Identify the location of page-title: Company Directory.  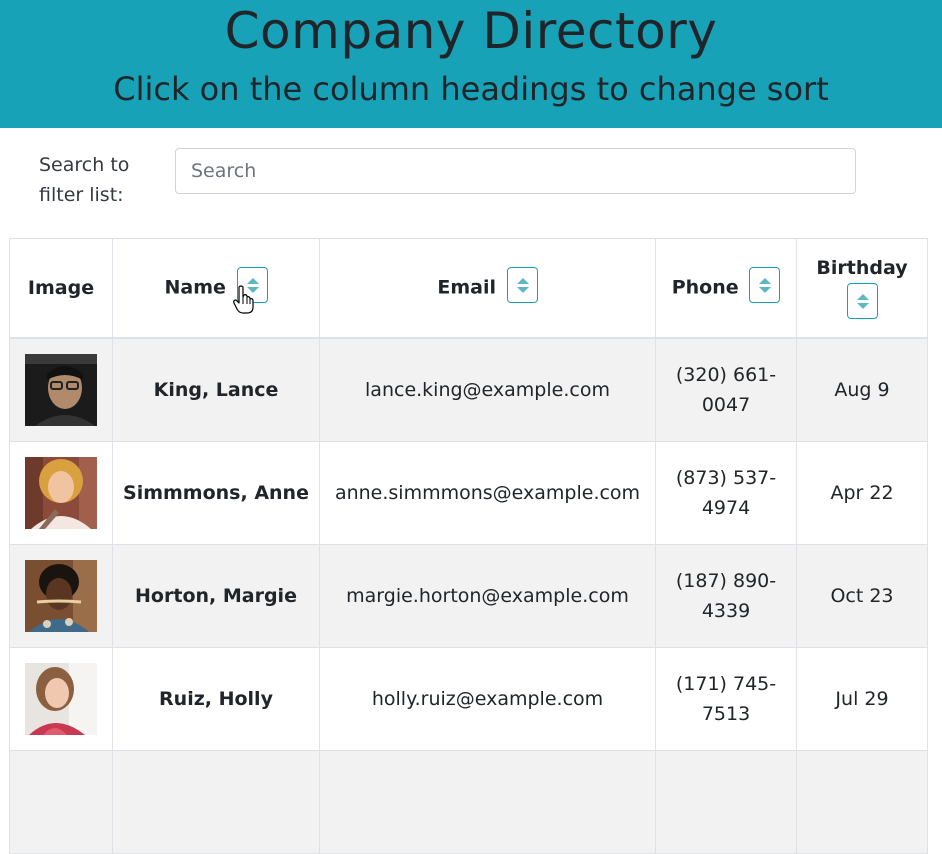
(471, 31).